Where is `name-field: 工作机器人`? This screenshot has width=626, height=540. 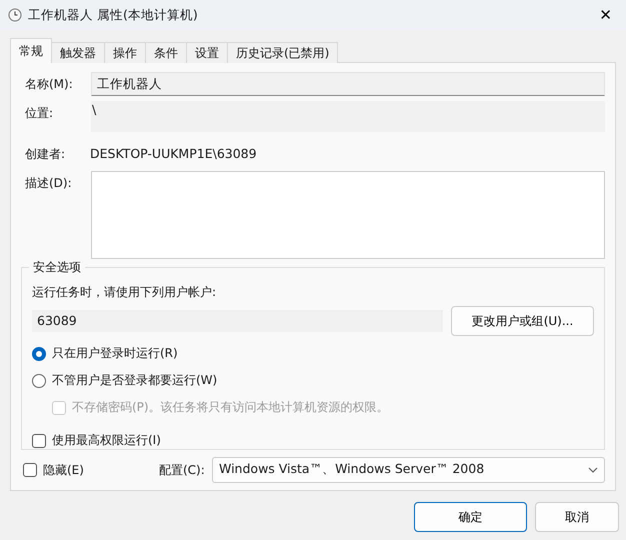
name-field: 工作机器人 is located at coordinates (348, 84).